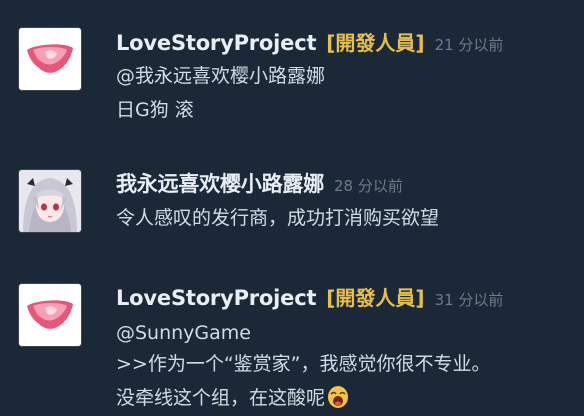 The width and height of the screenshot is (584, 416). I want to click on comment-text-line: 没牵线这个组，在这酸呢, so click(232, 398).